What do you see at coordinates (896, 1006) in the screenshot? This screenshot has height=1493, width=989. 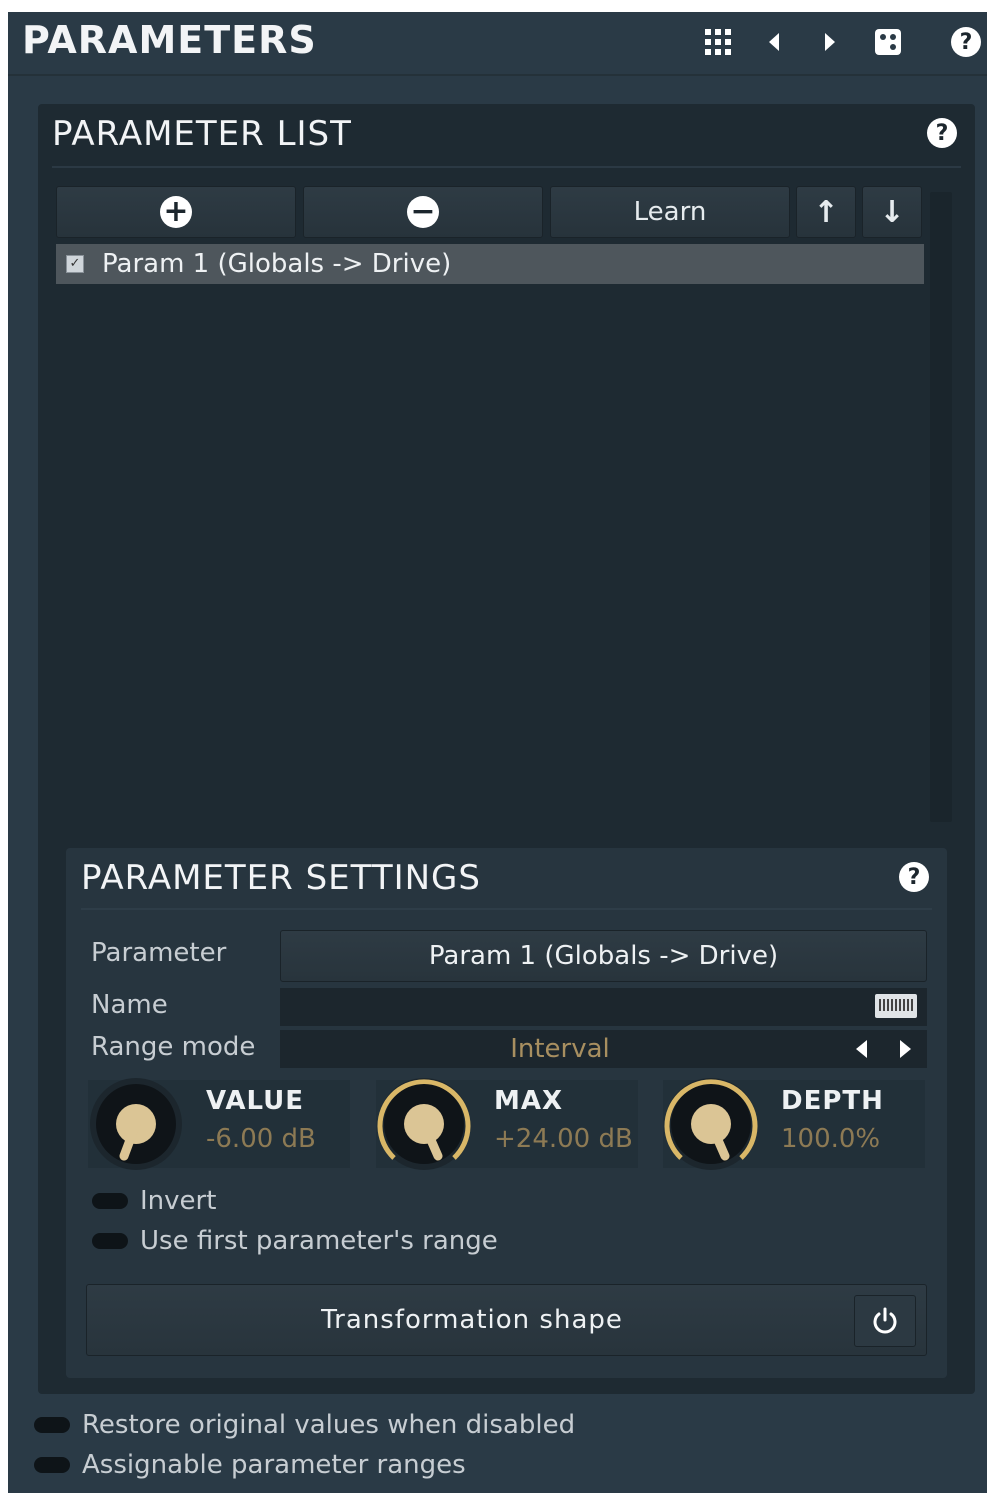 I see `keyboard-icon` at bounding box center [896, 1006].